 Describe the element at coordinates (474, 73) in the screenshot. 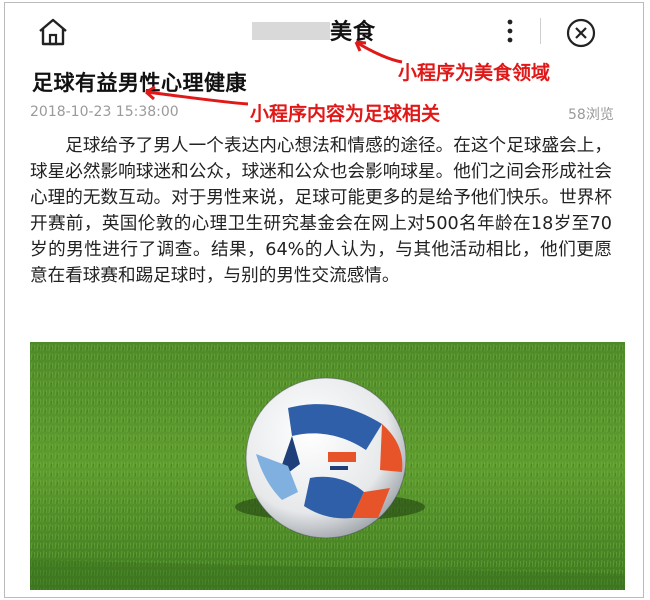

I see `annotation-domain-note: 小程序为美食领域` at that location.